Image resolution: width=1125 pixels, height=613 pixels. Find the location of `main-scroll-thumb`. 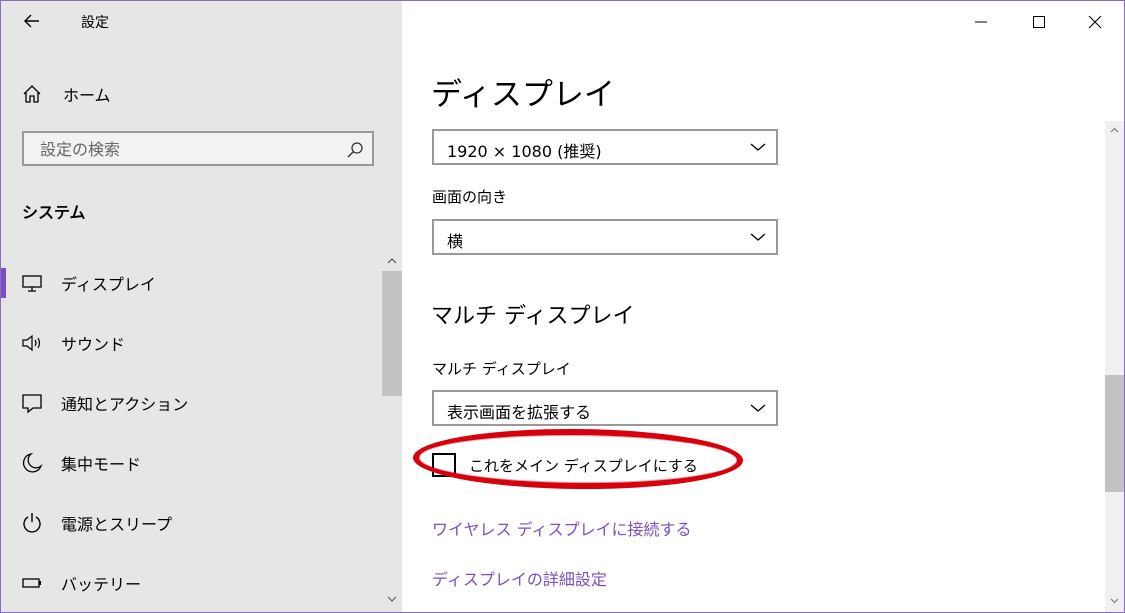

main-scroll-thumb is located at coordinates (1114, 433).